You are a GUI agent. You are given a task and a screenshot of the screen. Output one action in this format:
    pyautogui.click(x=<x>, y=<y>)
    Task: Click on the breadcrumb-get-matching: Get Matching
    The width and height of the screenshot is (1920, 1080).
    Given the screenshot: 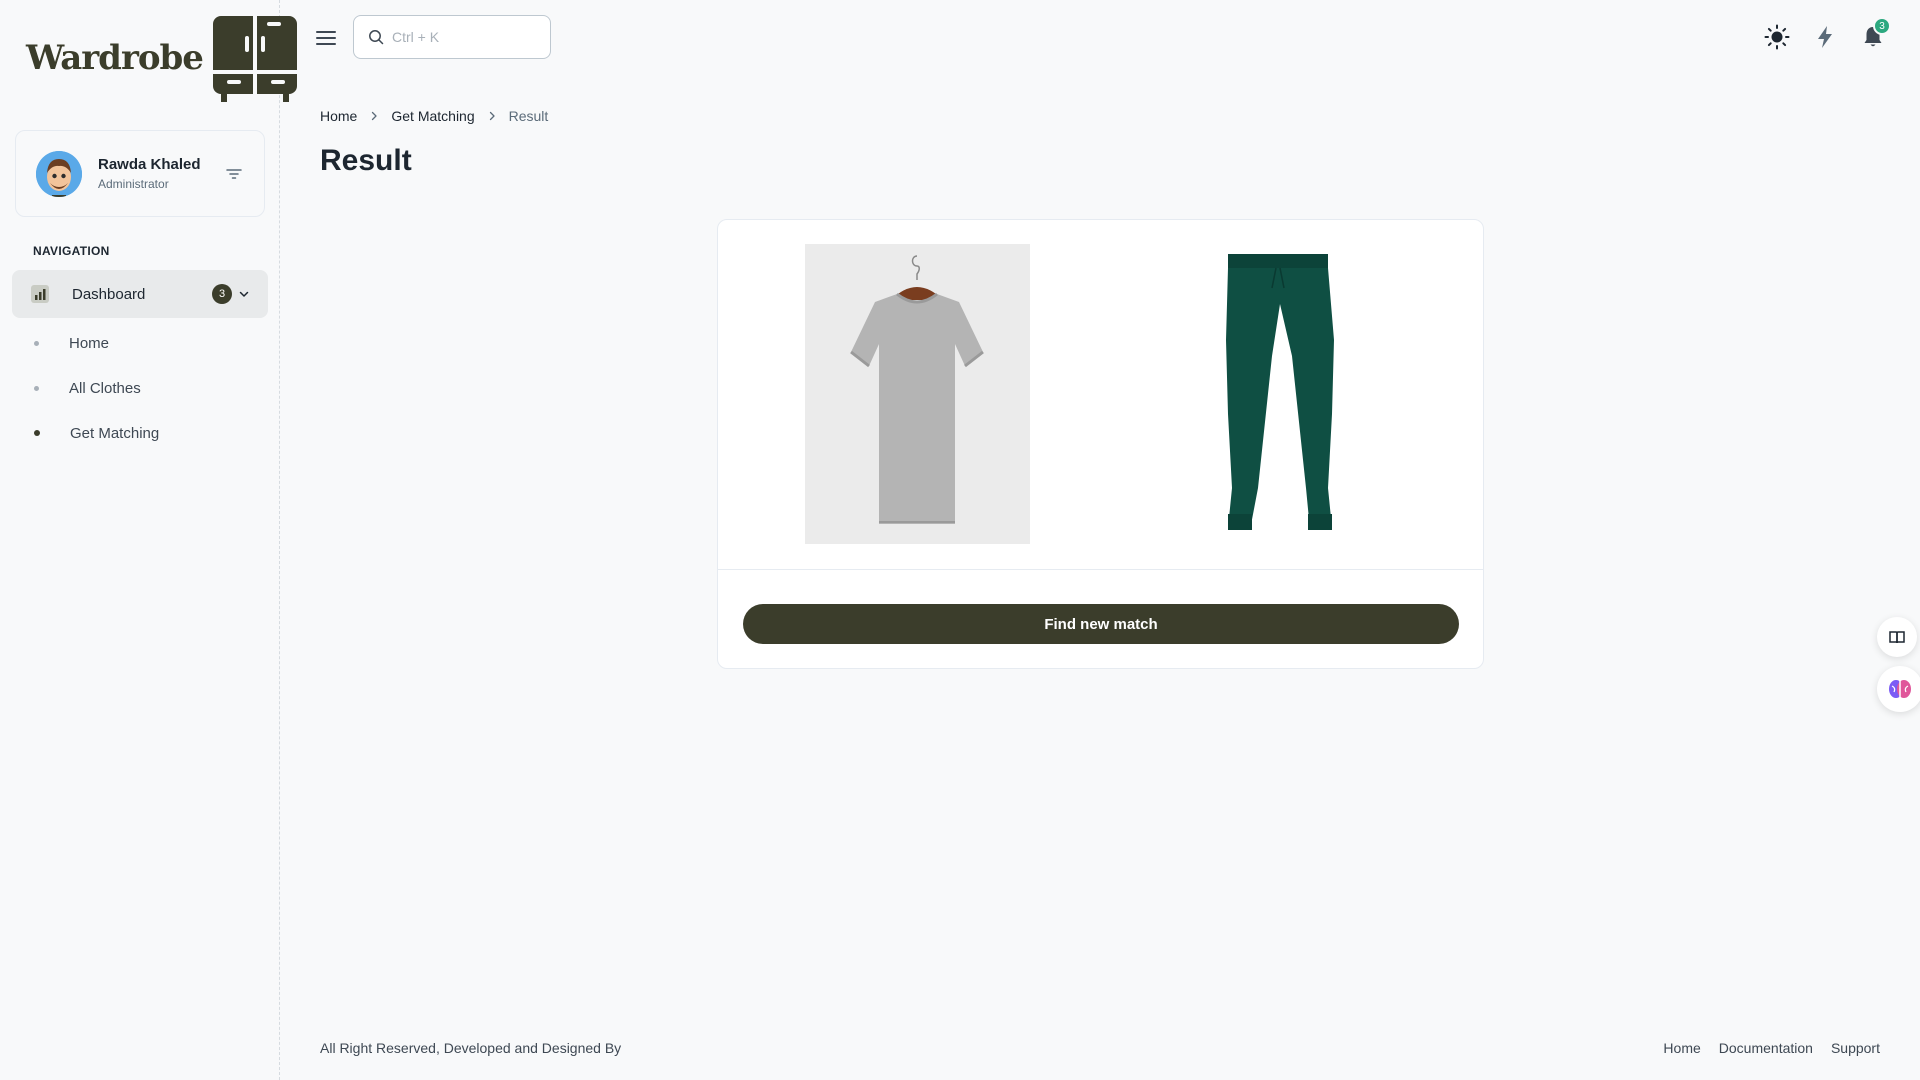 What is the action you would take?
    pyautogui.click(x=432, y=116)
    